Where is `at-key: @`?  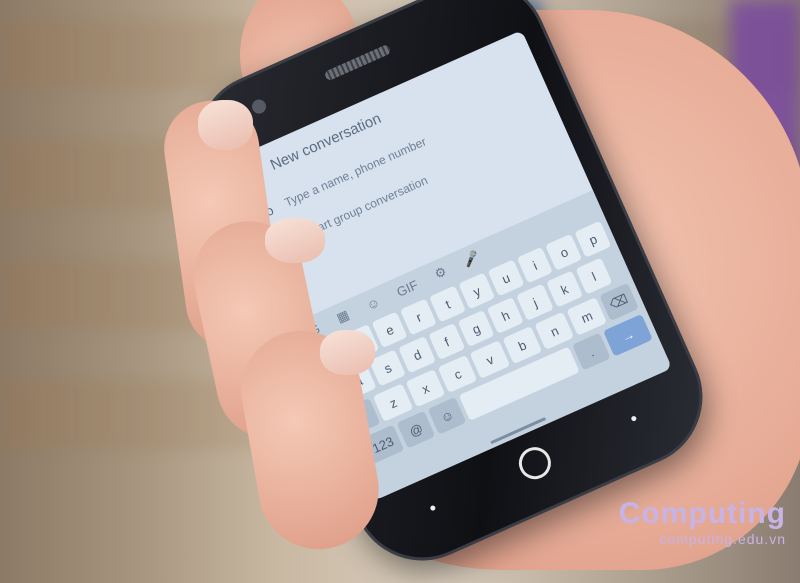 at-key: @ is located at coordinates (416, 429).